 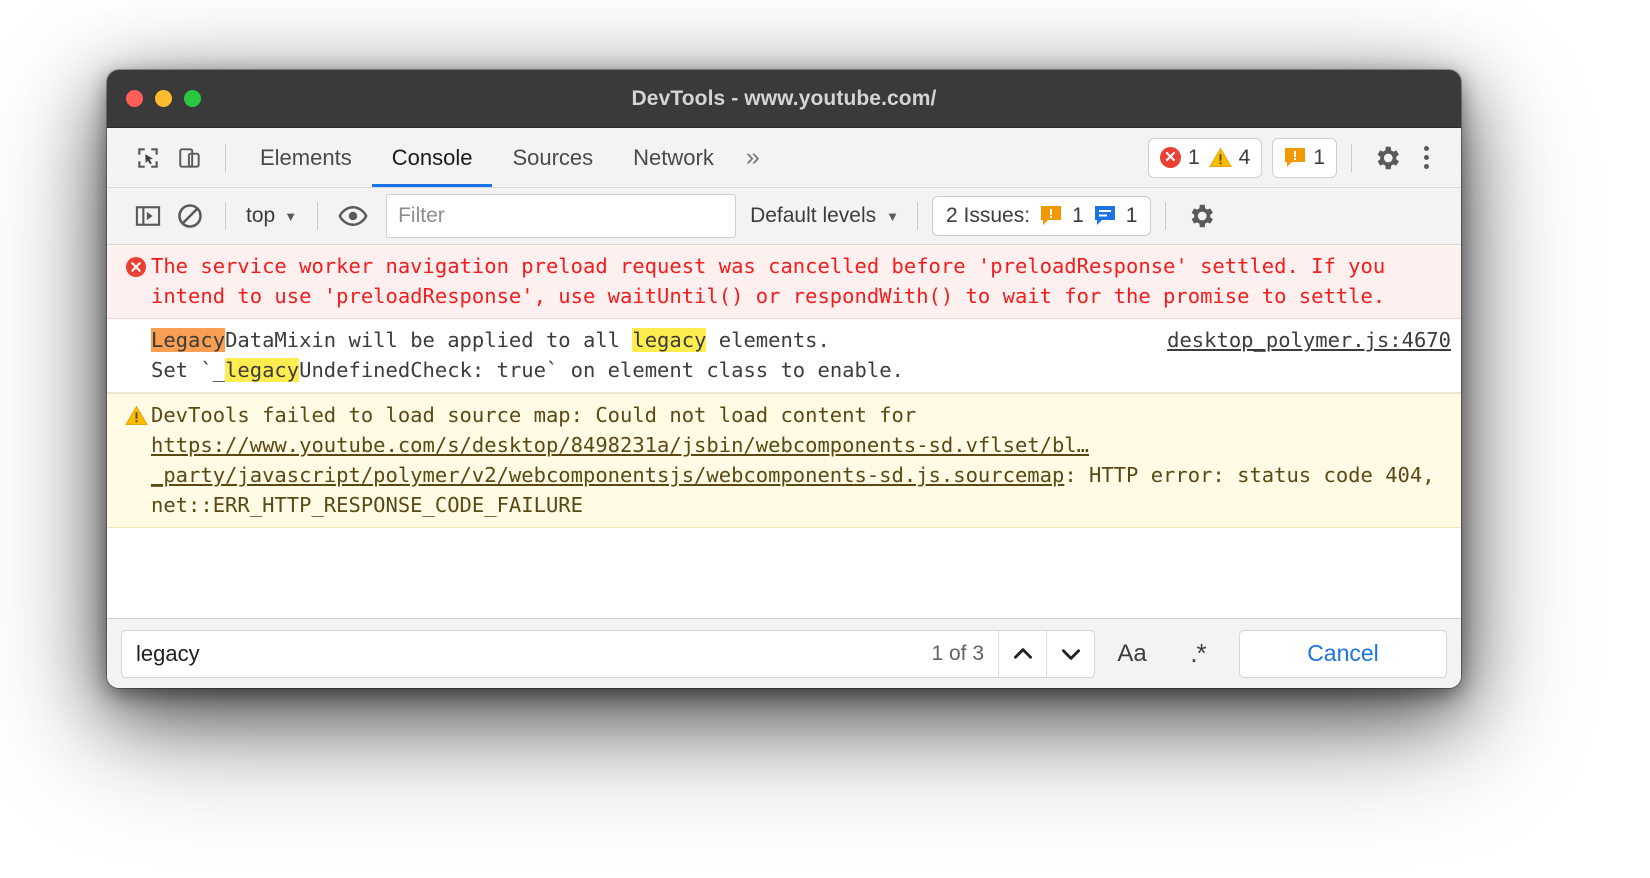 I want to click on kebab-menu-icon, so click(x=1425, y=157).